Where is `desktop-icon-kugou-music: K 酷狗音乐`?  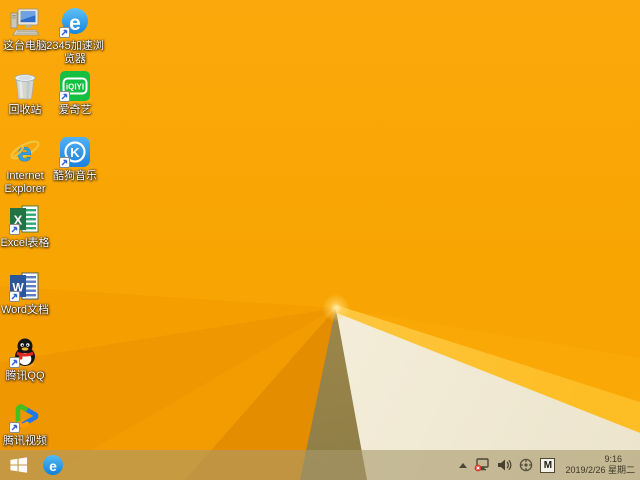
desktop-icon-kugou-music: K 酷狗音乐 is located at coordinates (75, 159).